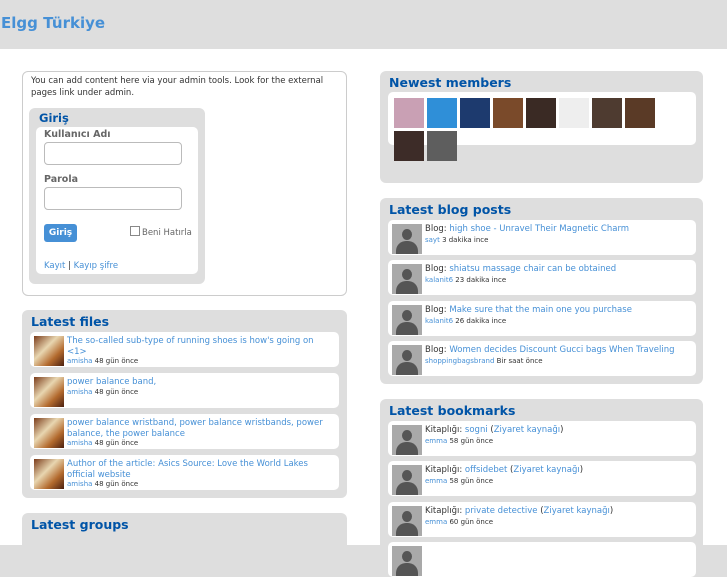 The height and width of the screenshot is (577, 727). I want to click on username-label: Kullanıcı Adı, so click(77, 134).